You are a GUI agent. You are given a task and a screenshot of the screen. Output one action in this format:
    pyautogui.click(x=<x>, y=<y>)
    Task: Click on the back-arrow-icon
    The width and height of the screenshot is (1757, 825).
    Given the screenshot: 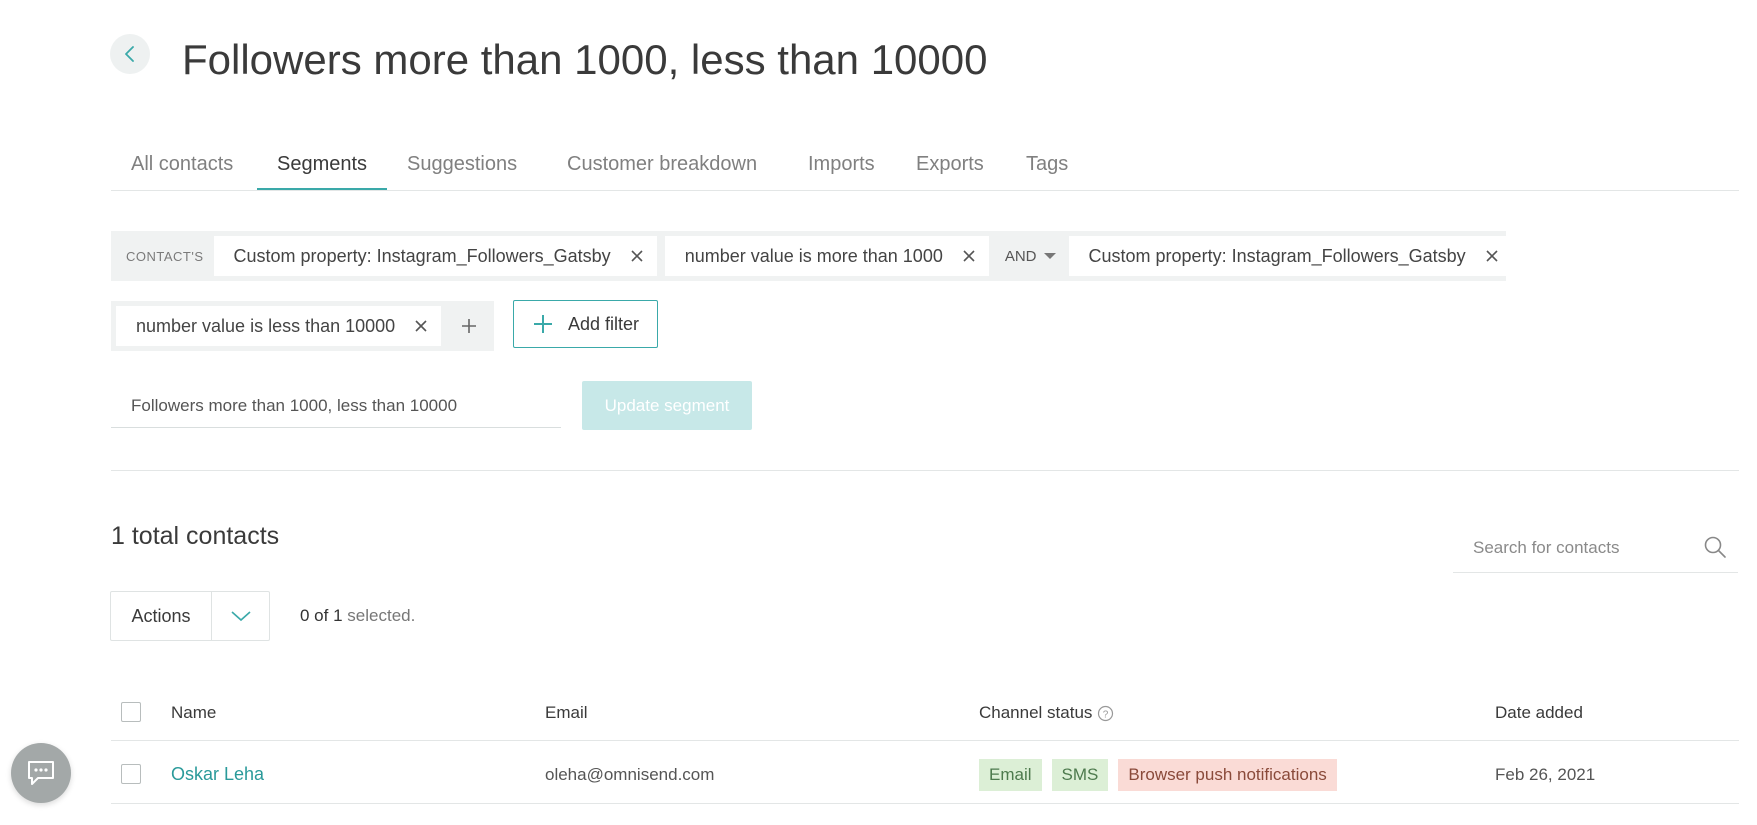 What is the action you would take?
    pyautogui.click(x=129, y=54)
    